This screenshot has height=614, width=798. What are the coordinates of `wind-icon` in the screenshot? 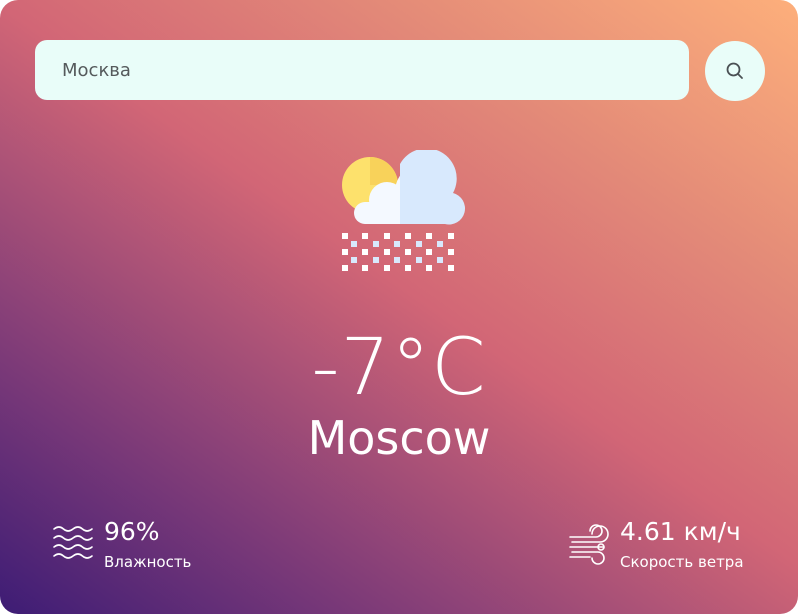 It's located at (589, 544).